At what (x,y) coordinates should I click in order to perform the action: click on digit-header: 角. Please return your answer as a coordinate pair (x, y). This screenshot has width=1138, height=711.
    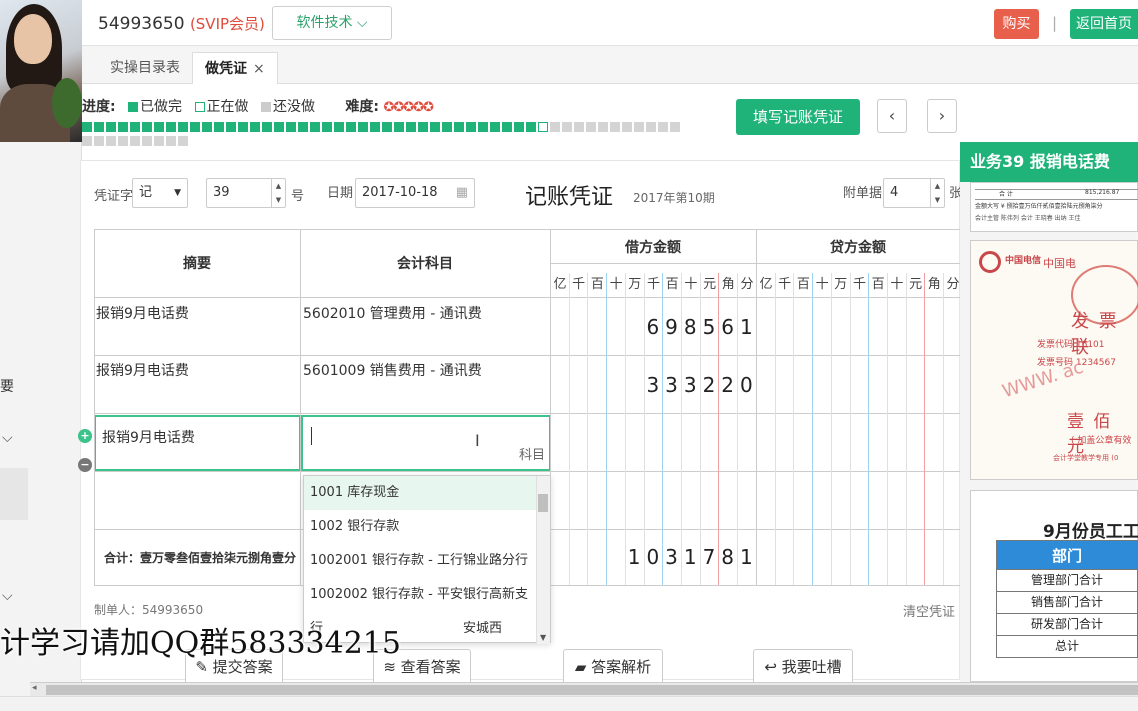
    Looking at the image, I should click on (728, 284).